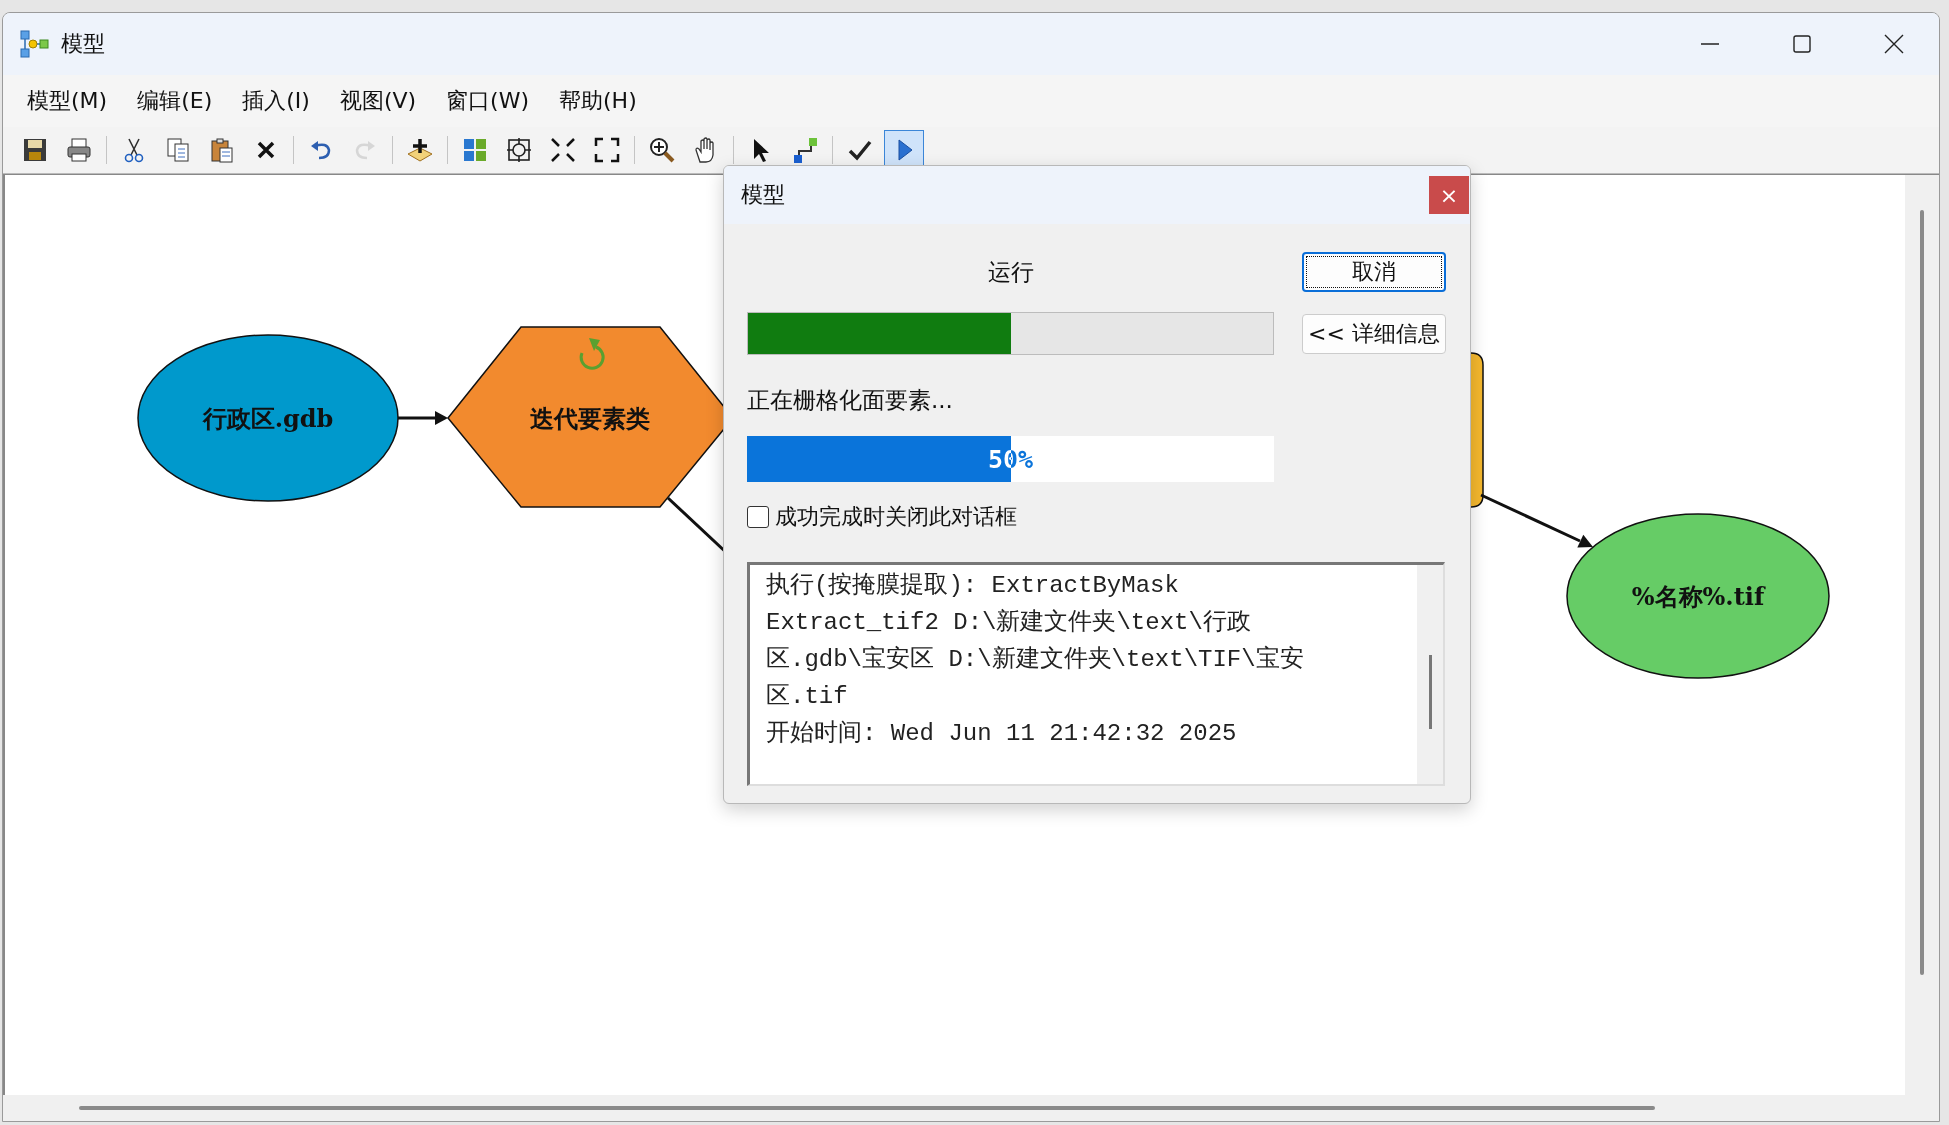 This screenshot has width=1949, height=1125. Describe the element at coordinates (83, 44) in the screenshot. I see `window-title: 模型` at that location.